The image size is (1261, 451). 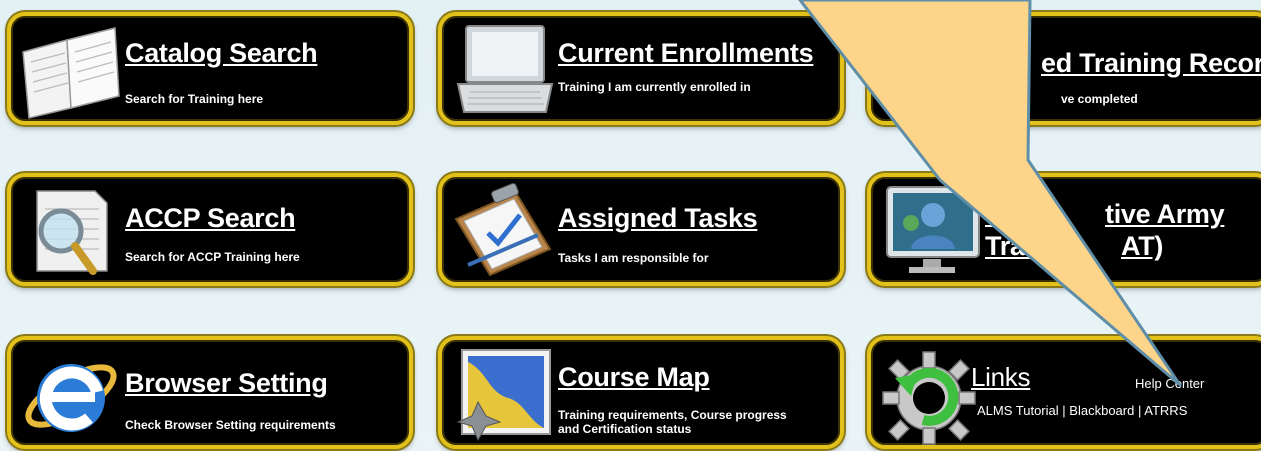 I want to click on gear-refresh-icon, so click(x=929, y=398).